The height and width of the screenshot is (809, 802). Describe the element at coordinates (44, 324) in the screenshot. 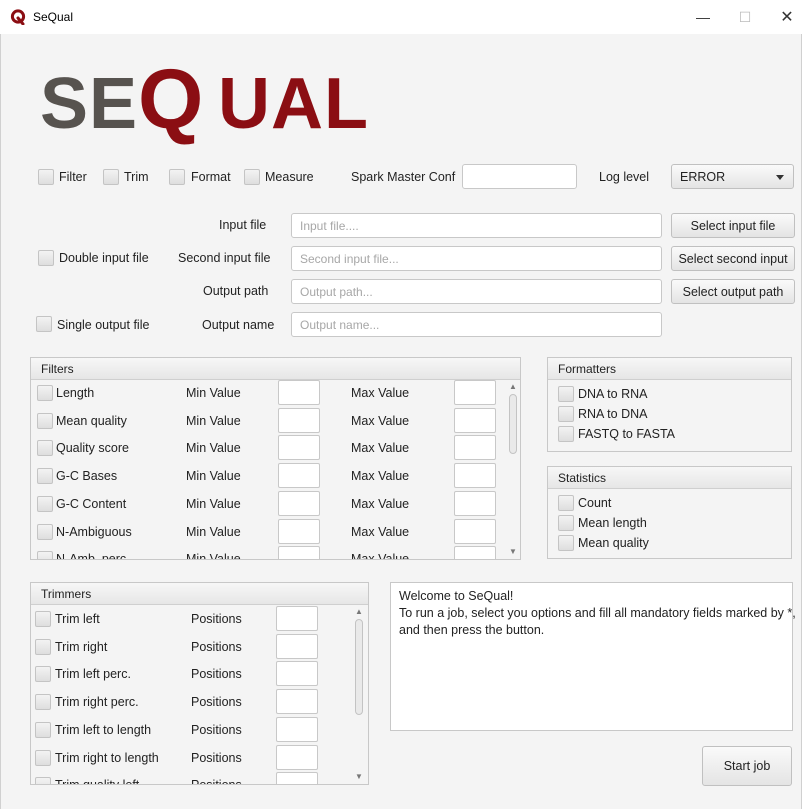

I see `single-output-checkbox` at that location.